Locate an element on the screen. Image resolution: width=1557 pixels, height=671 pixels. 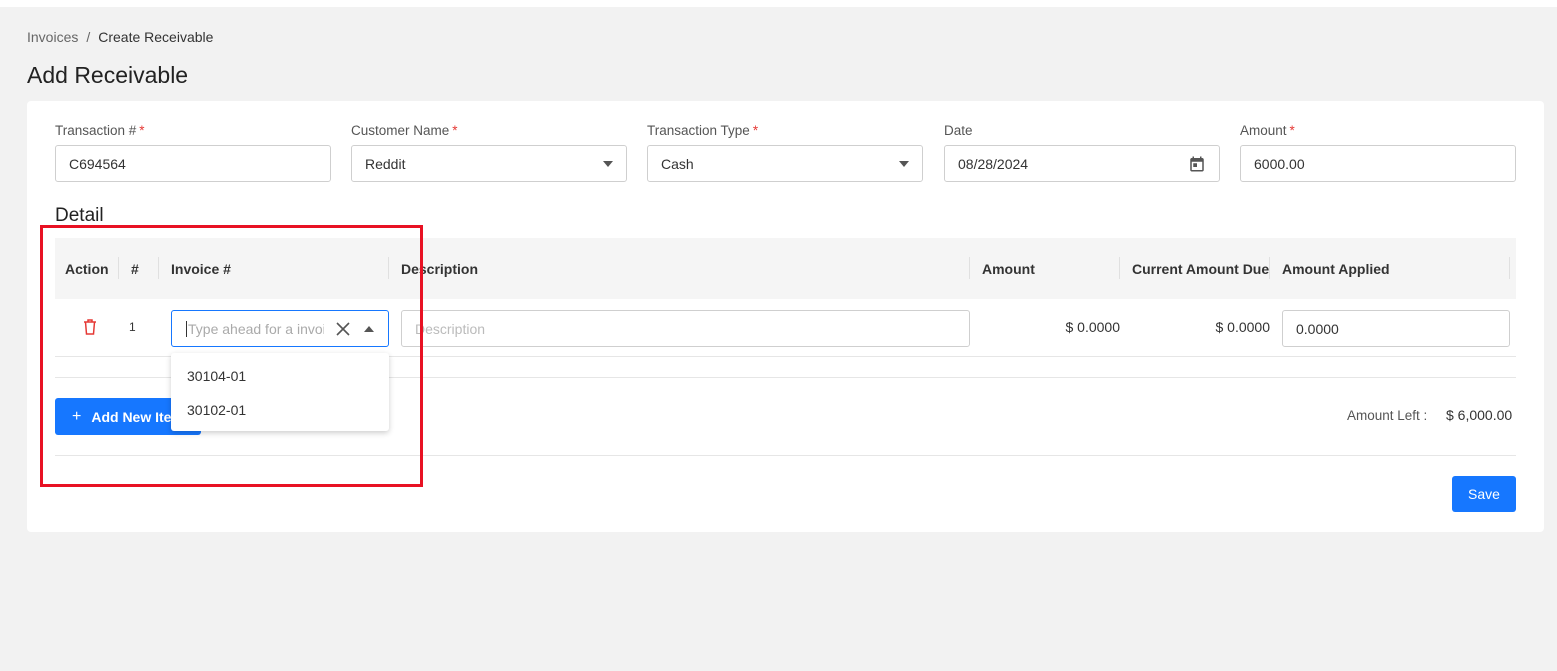
dropdown-option: 30102-01 is located at coordinates (280, 410).